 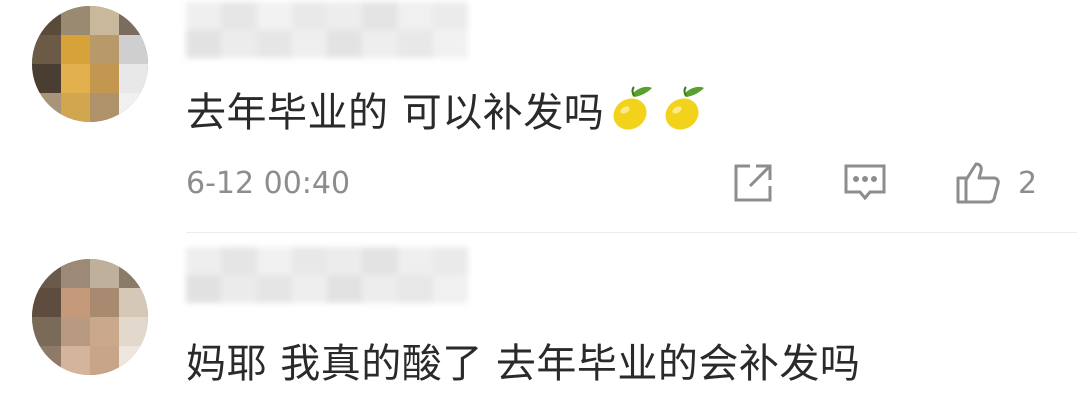 What do you see at coordinates (523, 364) in the screenshot?
I see `comment-text: 妈耶 我真的酸了 去年毕业的会补发吗` at bounding box center [523, 364].